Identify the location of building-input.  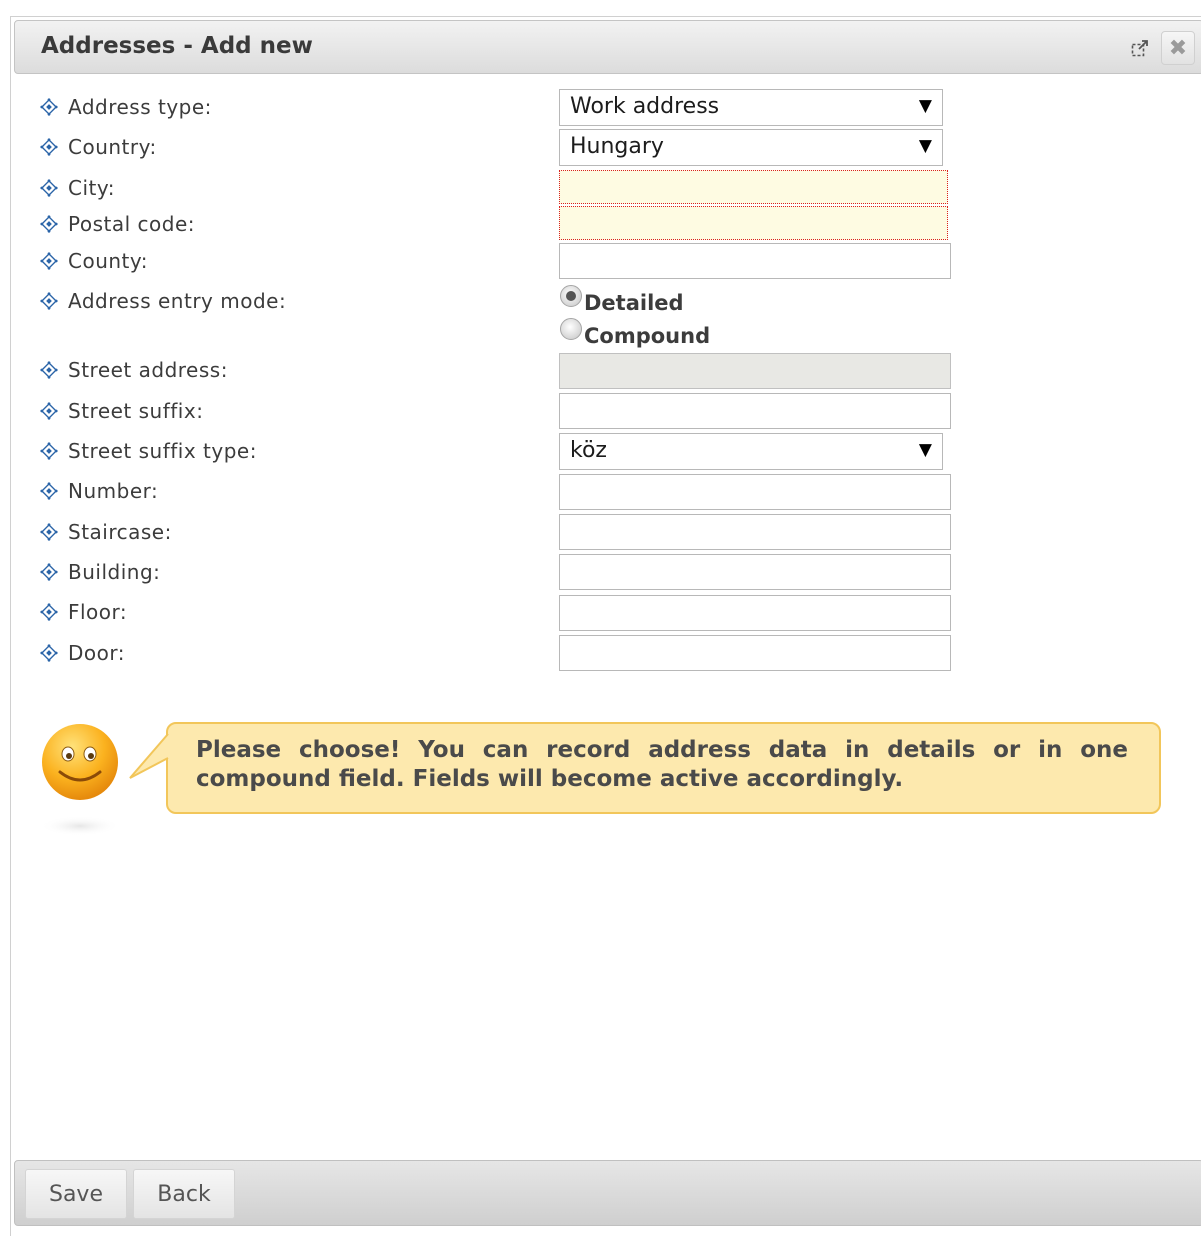
(755, 572).